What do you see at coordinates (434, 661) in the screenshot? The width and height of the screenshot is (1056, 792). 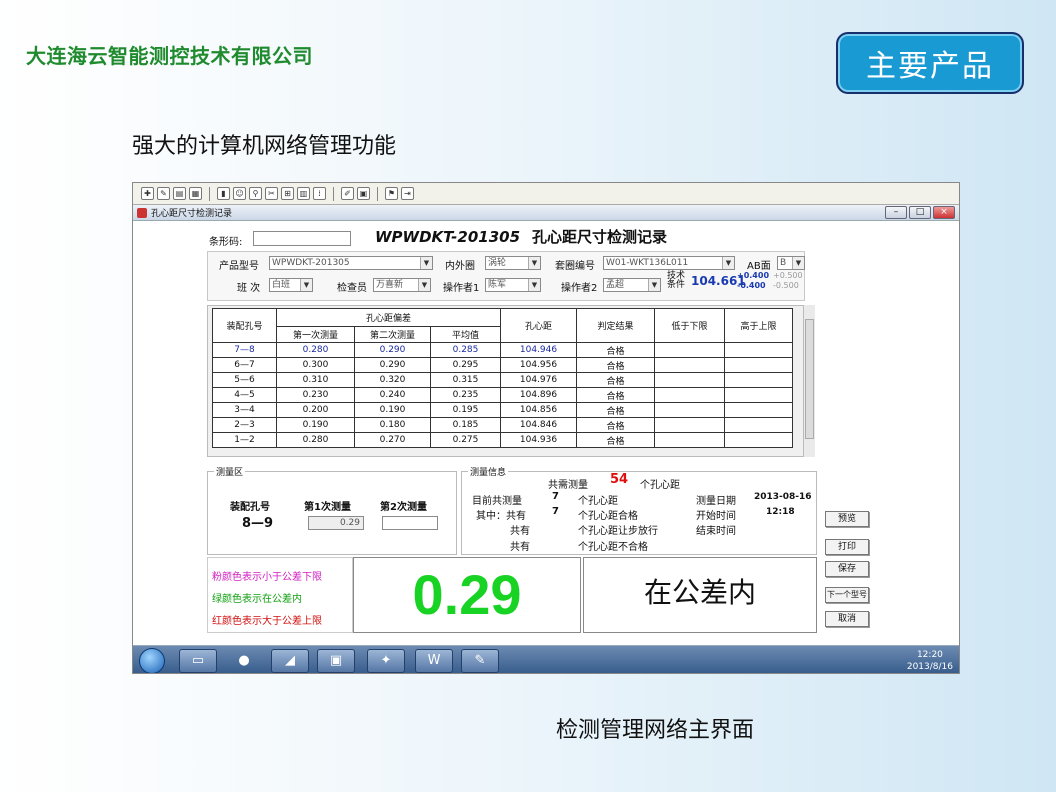 I see `word-task-icon: W` at bounding box center [434, 661].